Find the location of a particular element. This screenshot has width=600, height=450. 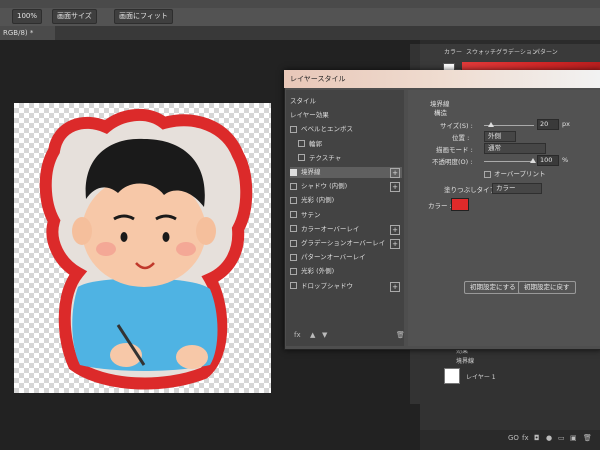

style-item-label: スタイル is located at coordinates (303, 101).